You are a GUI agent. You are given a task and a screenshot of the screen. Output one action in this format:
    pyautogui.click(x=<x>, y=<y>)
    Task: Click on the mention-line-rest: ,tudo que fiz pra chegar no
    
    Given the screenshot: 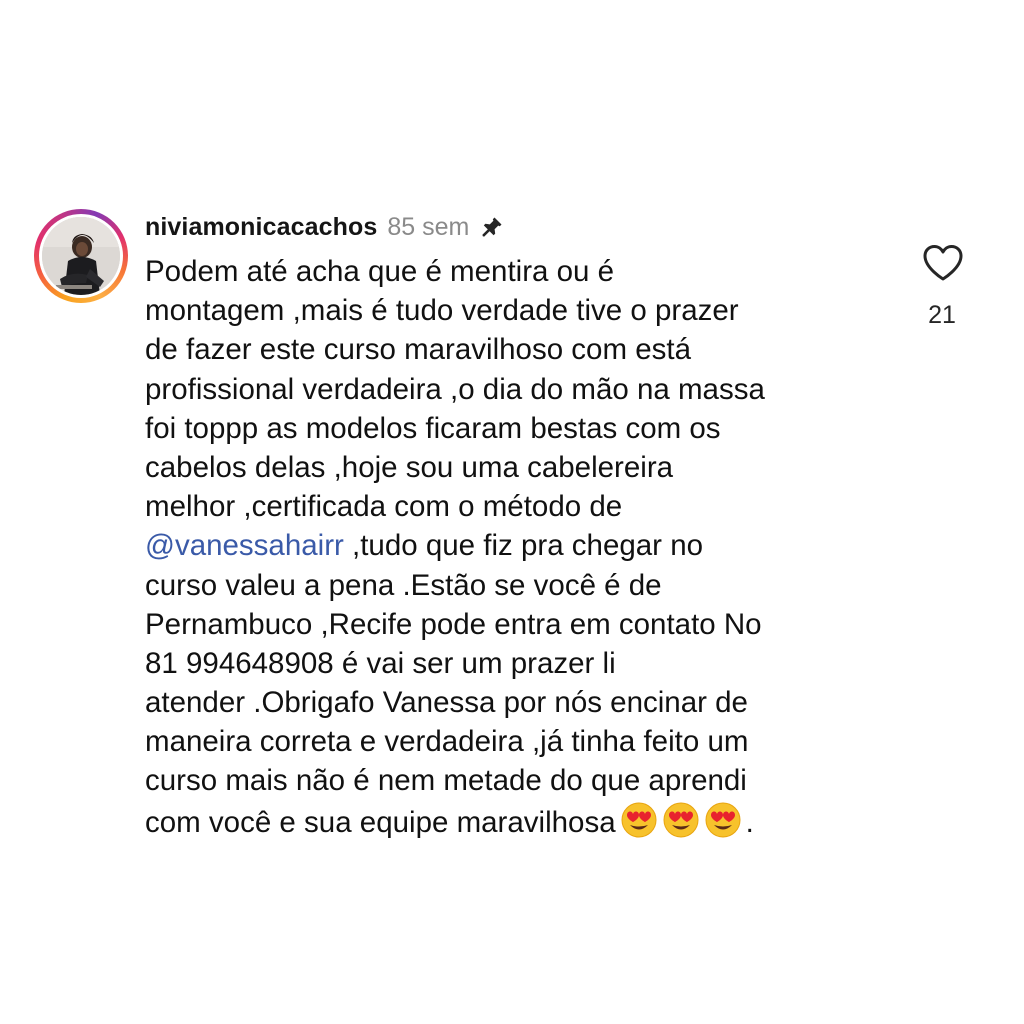 What is the action you would take?
    pyautogui.click(x=523, y=546)
    